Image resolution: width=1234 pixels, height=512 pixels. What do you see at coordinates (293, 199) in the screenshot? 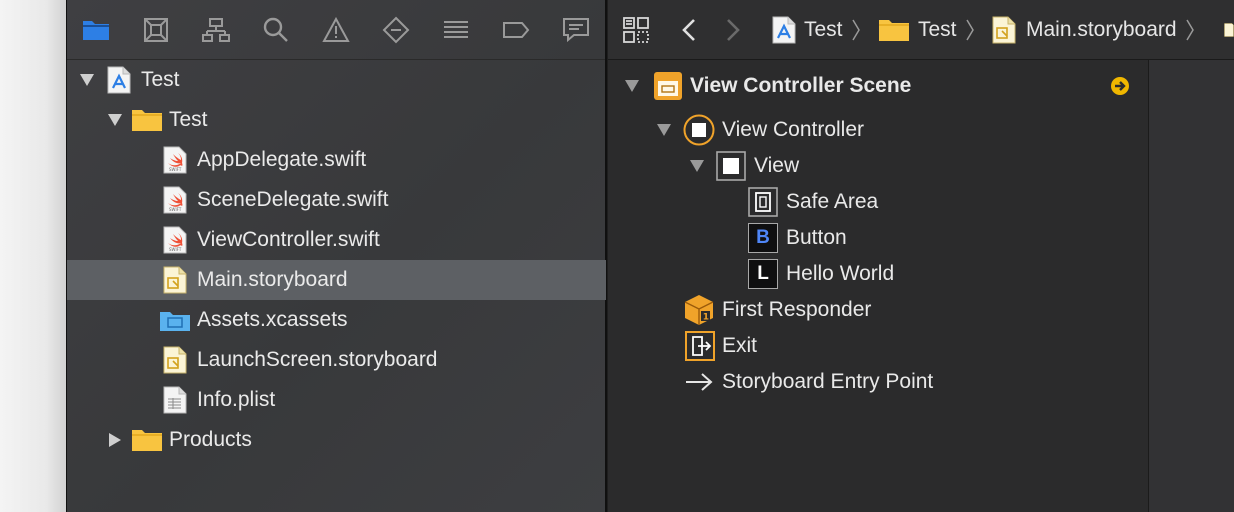
I see `tree-row-label: SceneDelegate.swift` at bounding box center [293, 199].